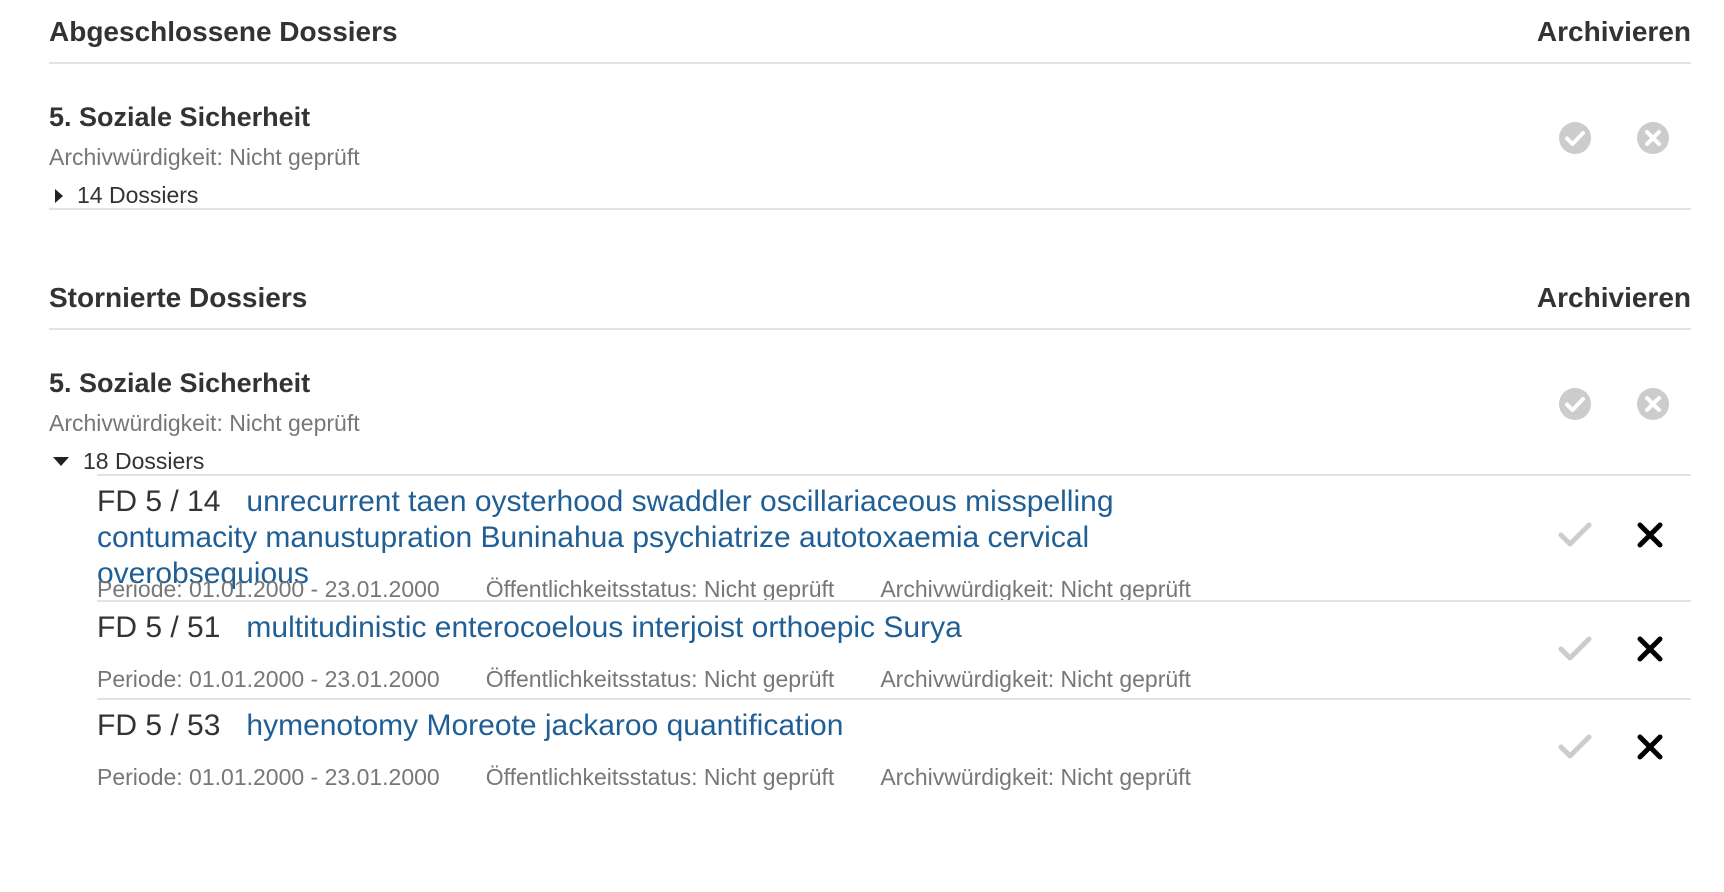  What do you see at coordinates (159, 627) in the screenshot?
I see `dossier-reference: FD 5 / 51` at bounding box center [159, 627].